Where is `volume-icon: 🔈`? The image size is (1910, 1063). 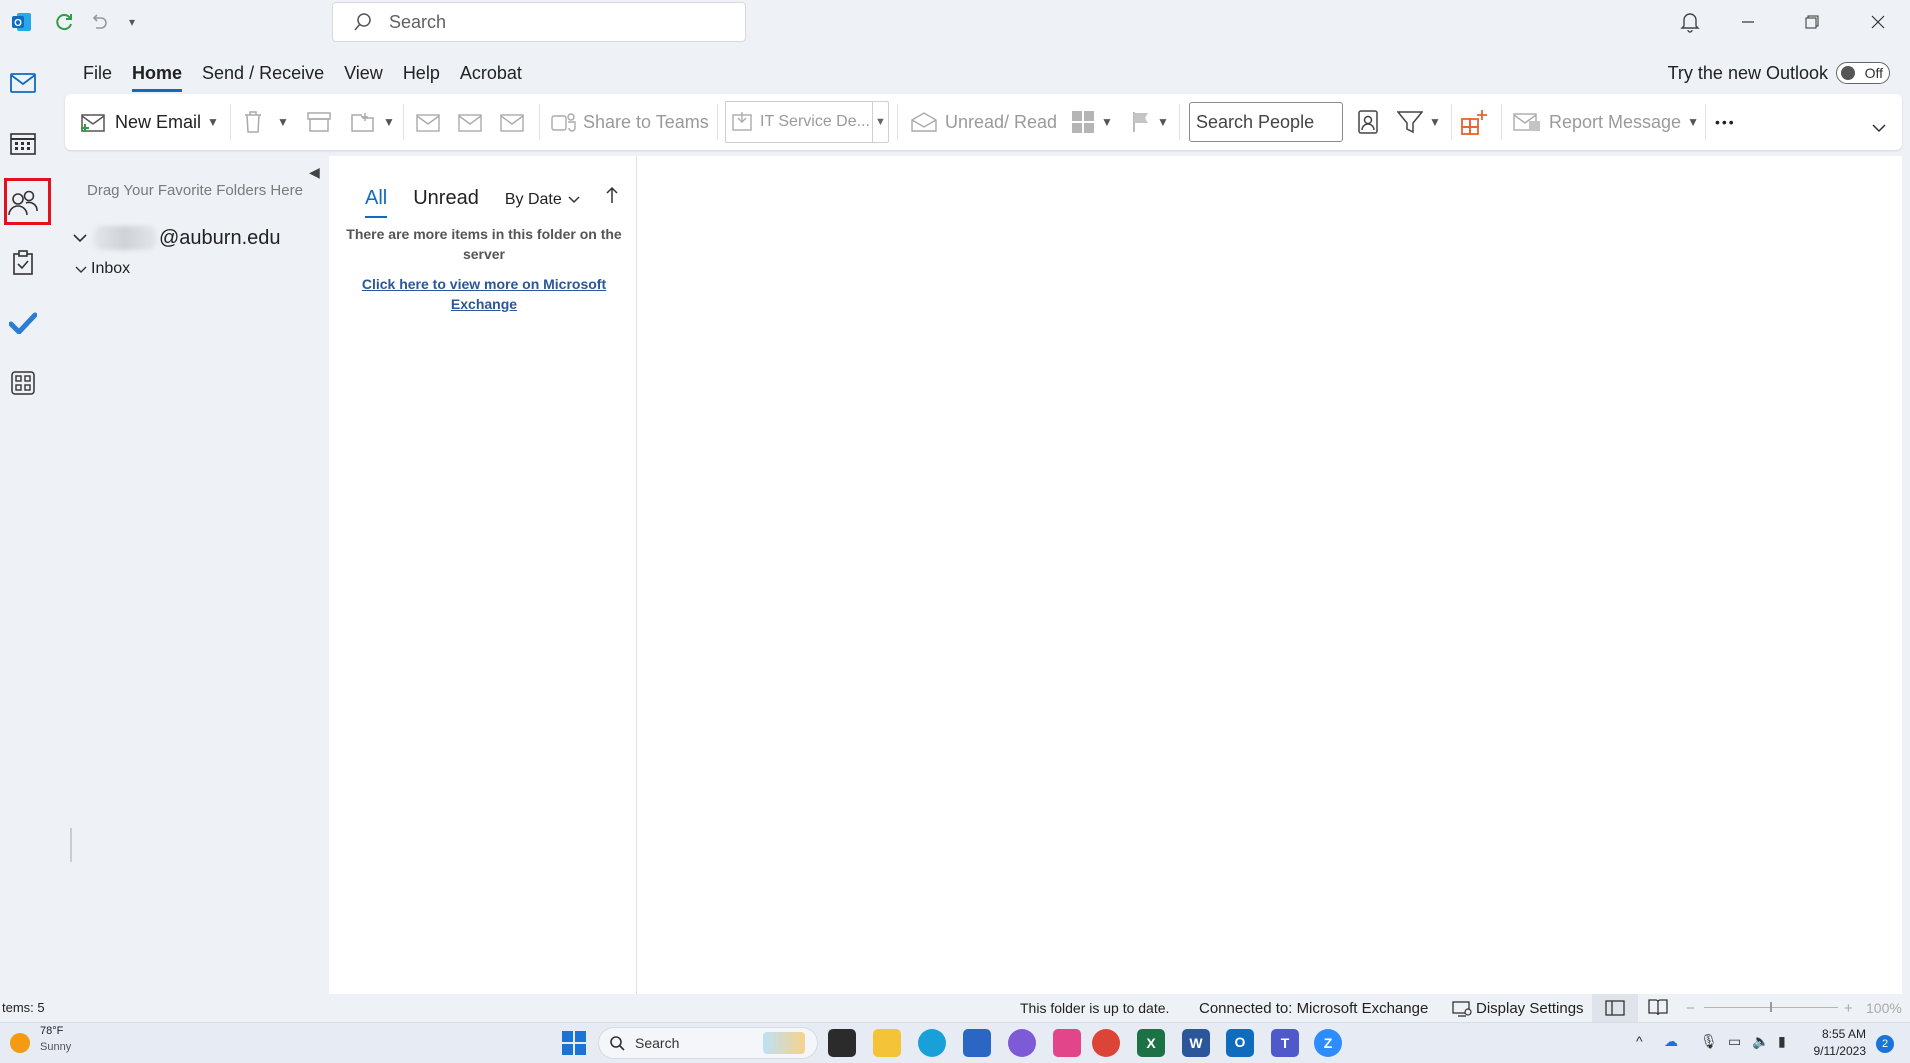
volume-icon: 🔈 is located at coordinates (1760, 1041).